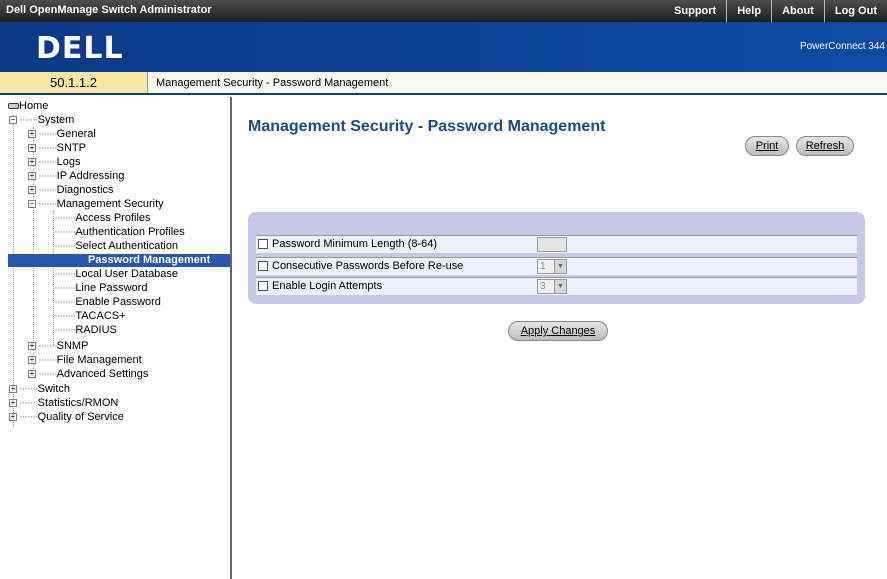 This screenshot has height=579, width=887. I want to click on tree-item-local-user-database: ········Local User Database, so click(116, 274).